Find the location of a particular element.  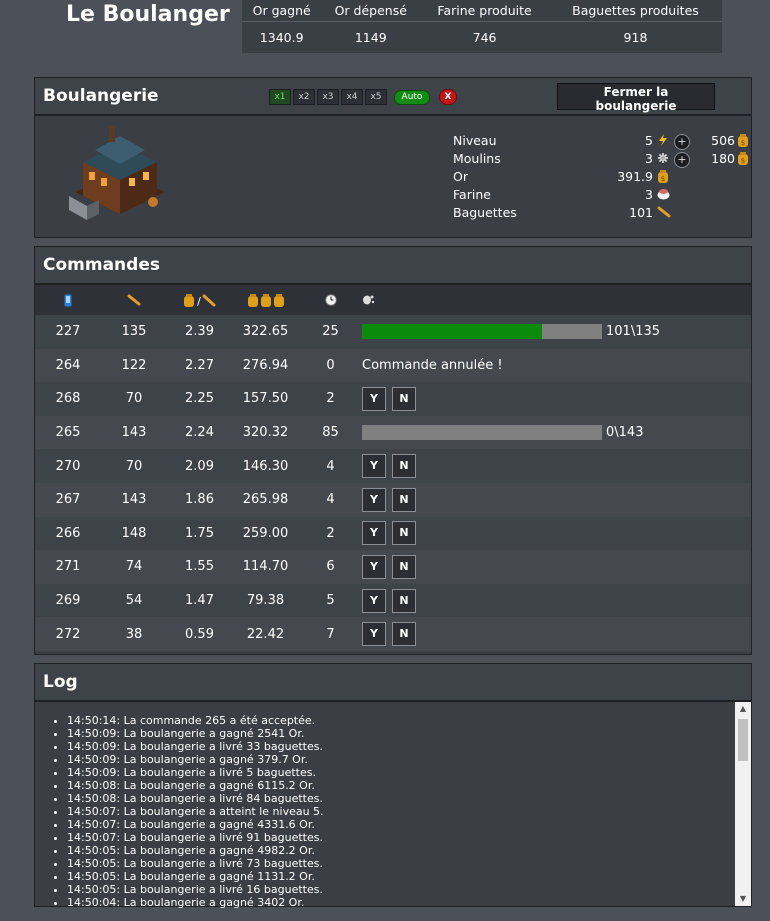

order-row: 271 74 1.55 114.70 6 Y N is located at coordinates (393, 567).